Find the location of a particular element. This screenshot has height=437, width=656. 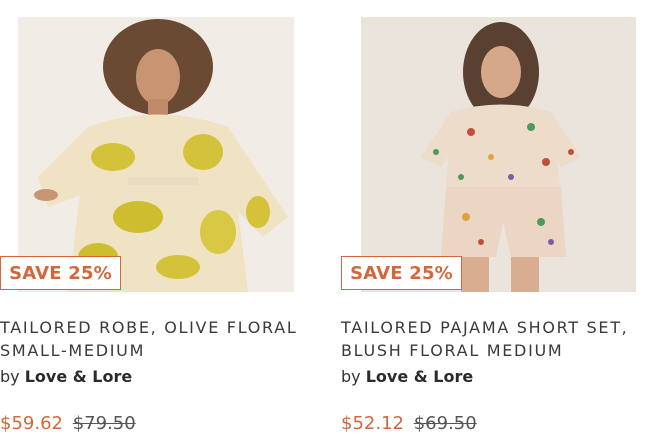

product-price: $59.62 $79.50 is located at coordinates (68, 423).